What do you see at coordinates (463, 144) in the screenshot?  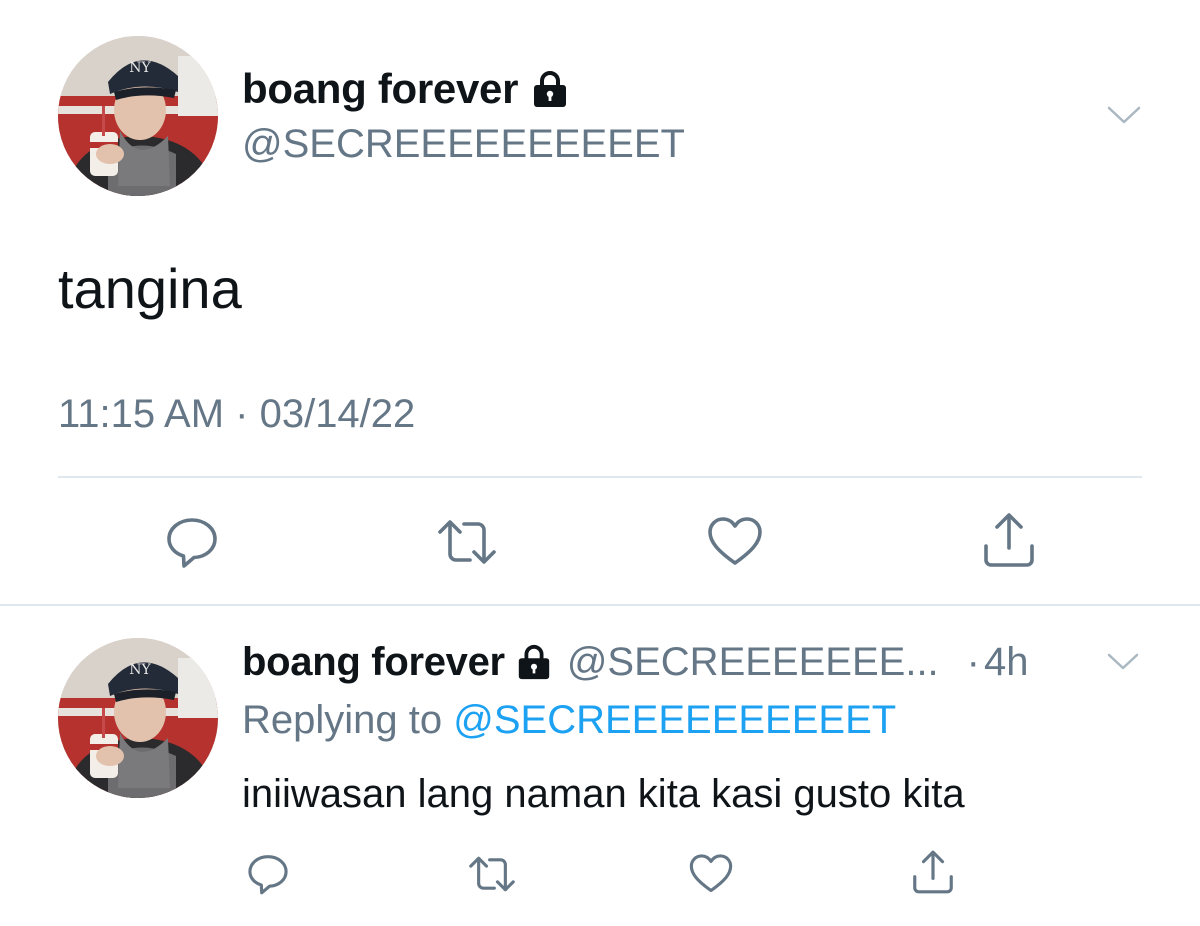 I see `handle: @SECREEEEEEEEEET` at bounding box center [463, 144].